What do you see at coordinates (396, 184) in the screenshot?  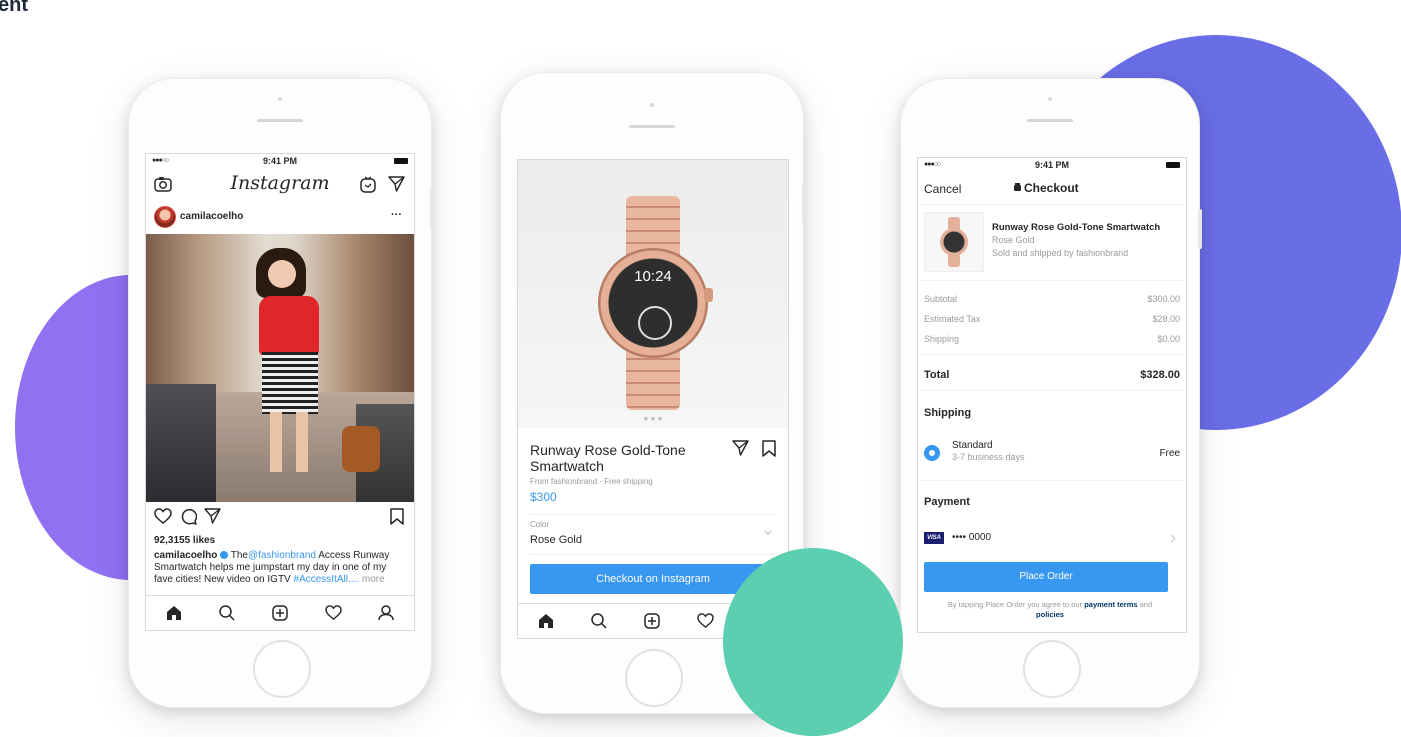 I see `direct-send-icon` at bounding box center [396, 184].